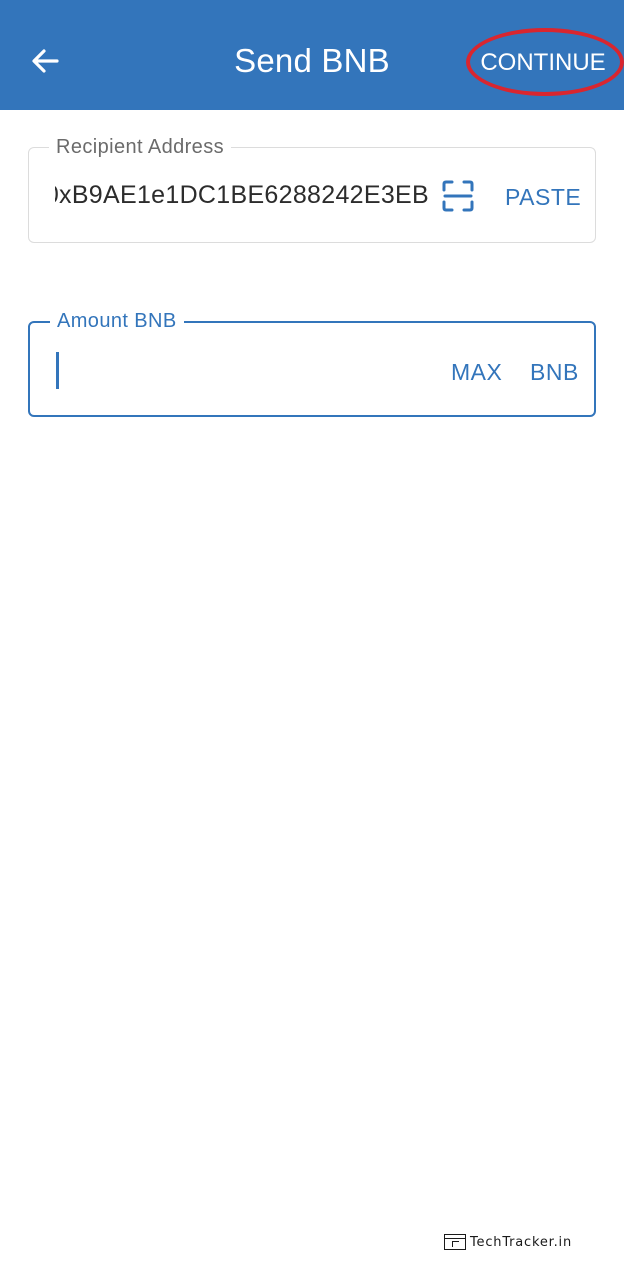 The height and width of the screenshot is (1280, 624). What do you see at coordinates (521, 1242) in the screenshot?
I see `watermark-text: TechTracker.in` at bounding box center [521, 1242].